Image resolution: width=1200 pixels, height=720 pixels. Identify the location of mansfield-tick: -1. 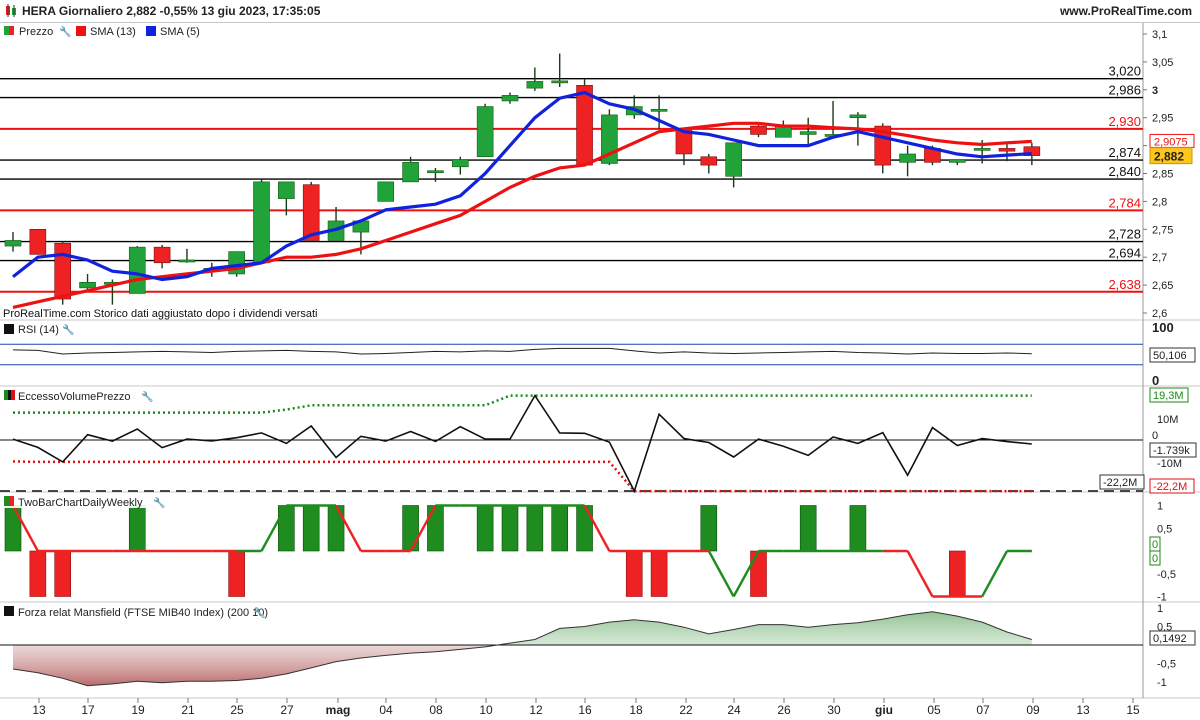
(1162, 683).